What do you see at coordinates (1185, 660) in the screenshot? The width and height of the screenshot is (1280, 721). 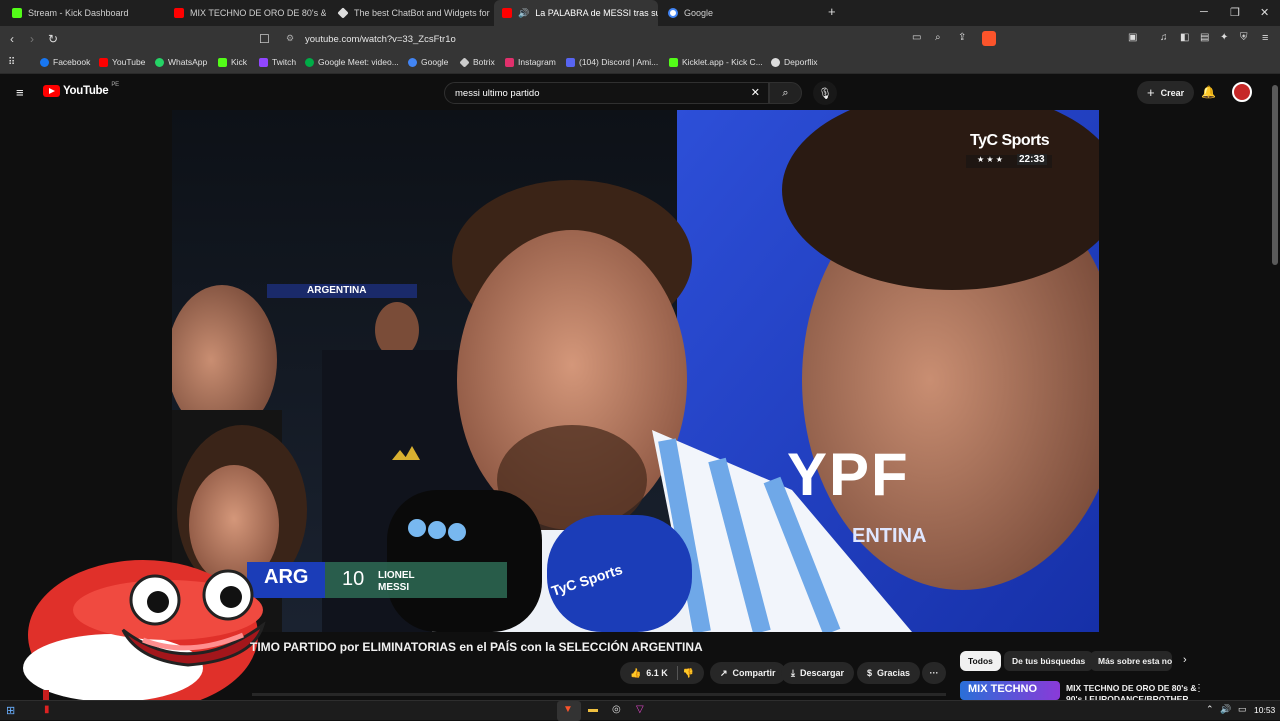 I see `chevron-right-icon: ›` at bounding box center [1185, 660].